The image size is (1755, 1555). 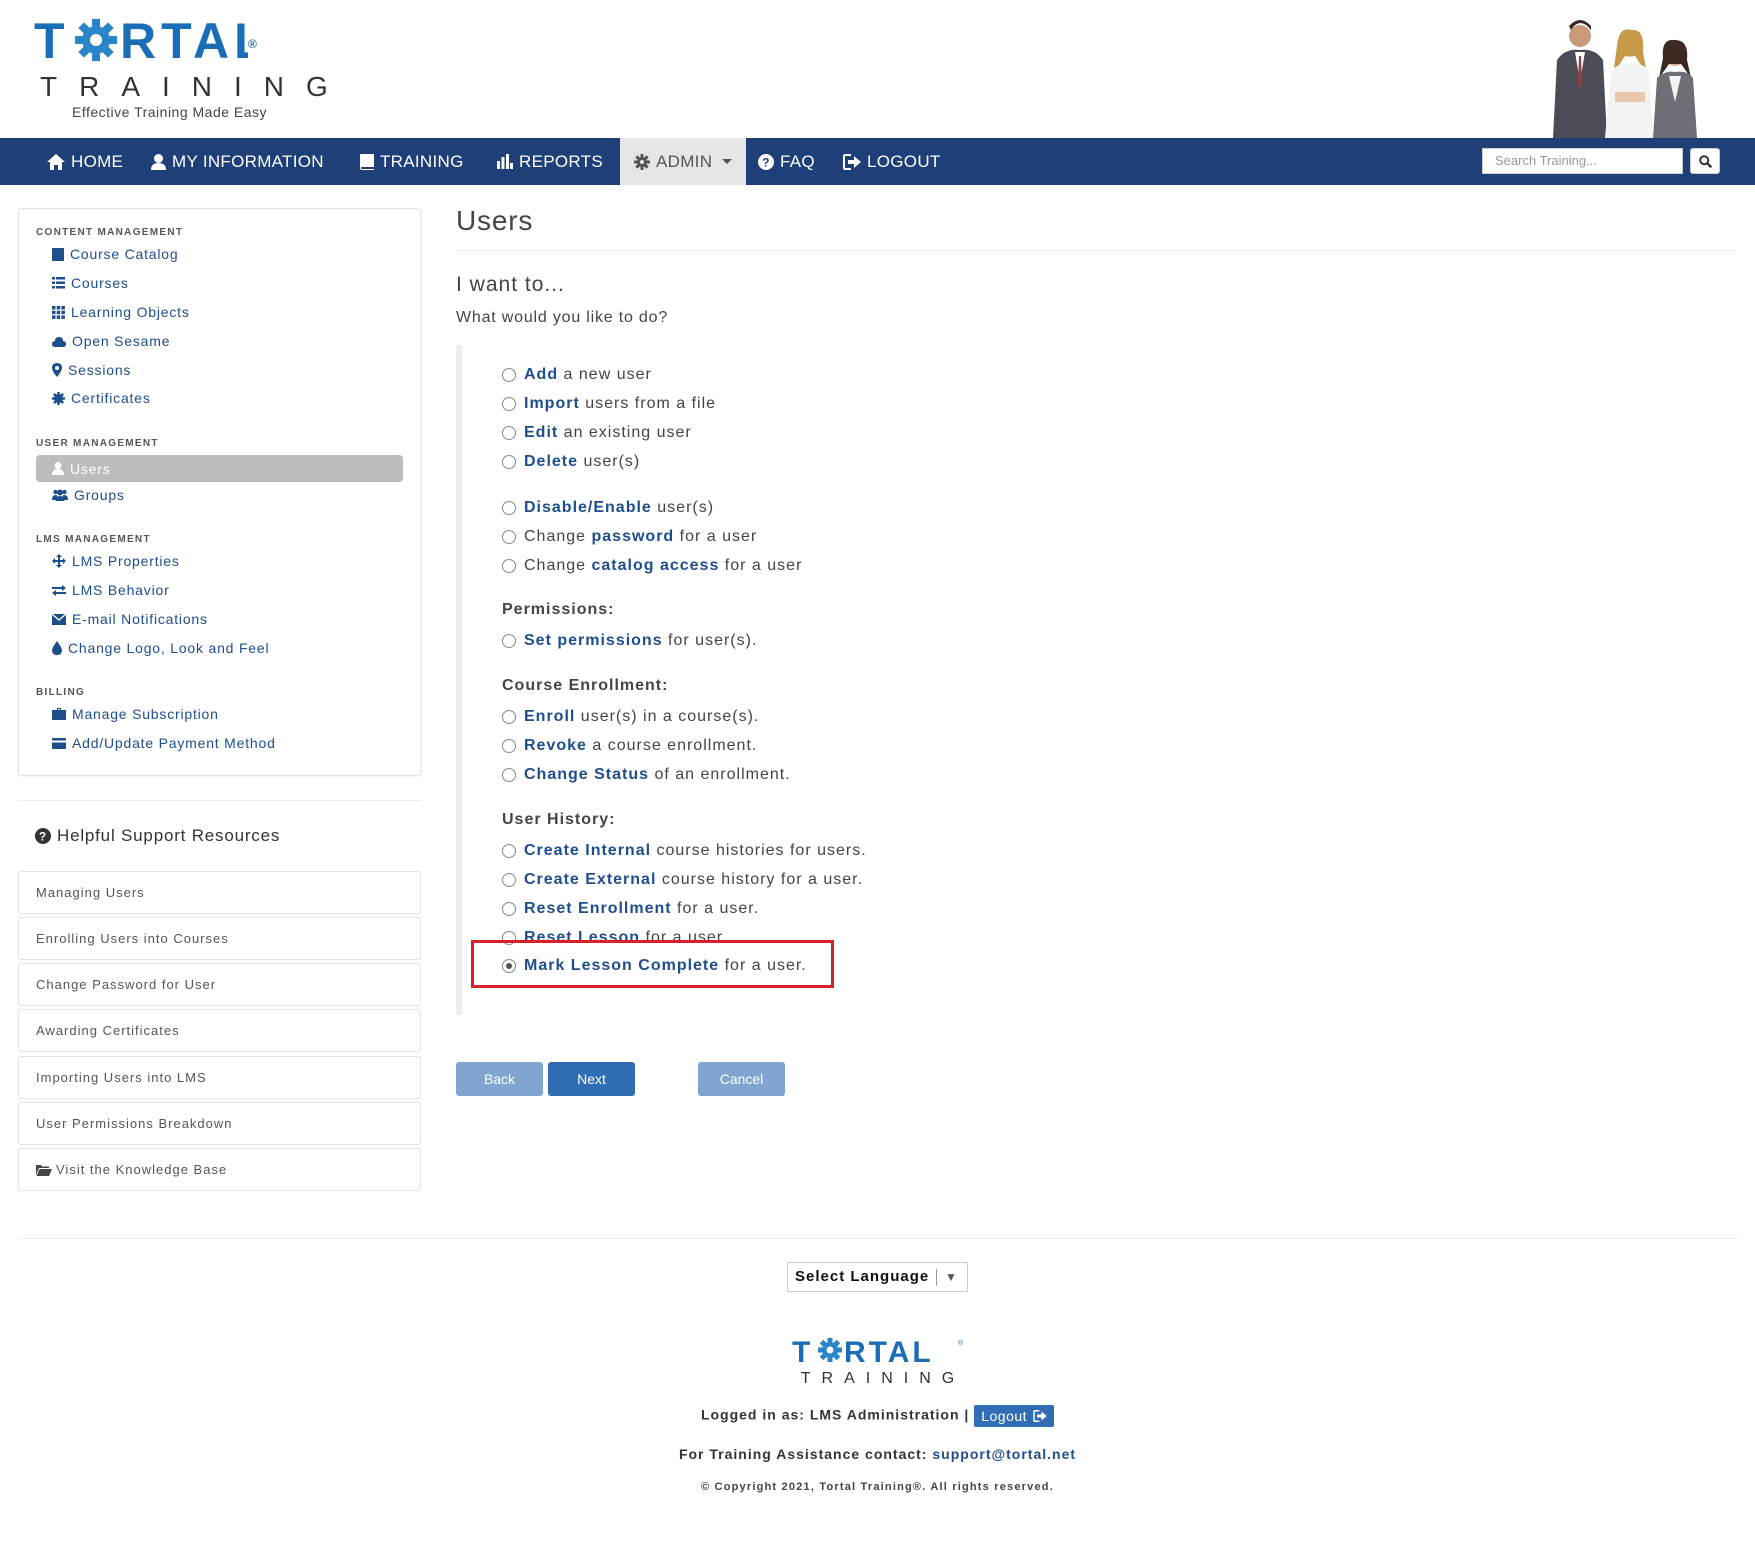 I want to click on option-add-user: Add a new user, so click(x=577, y=375).